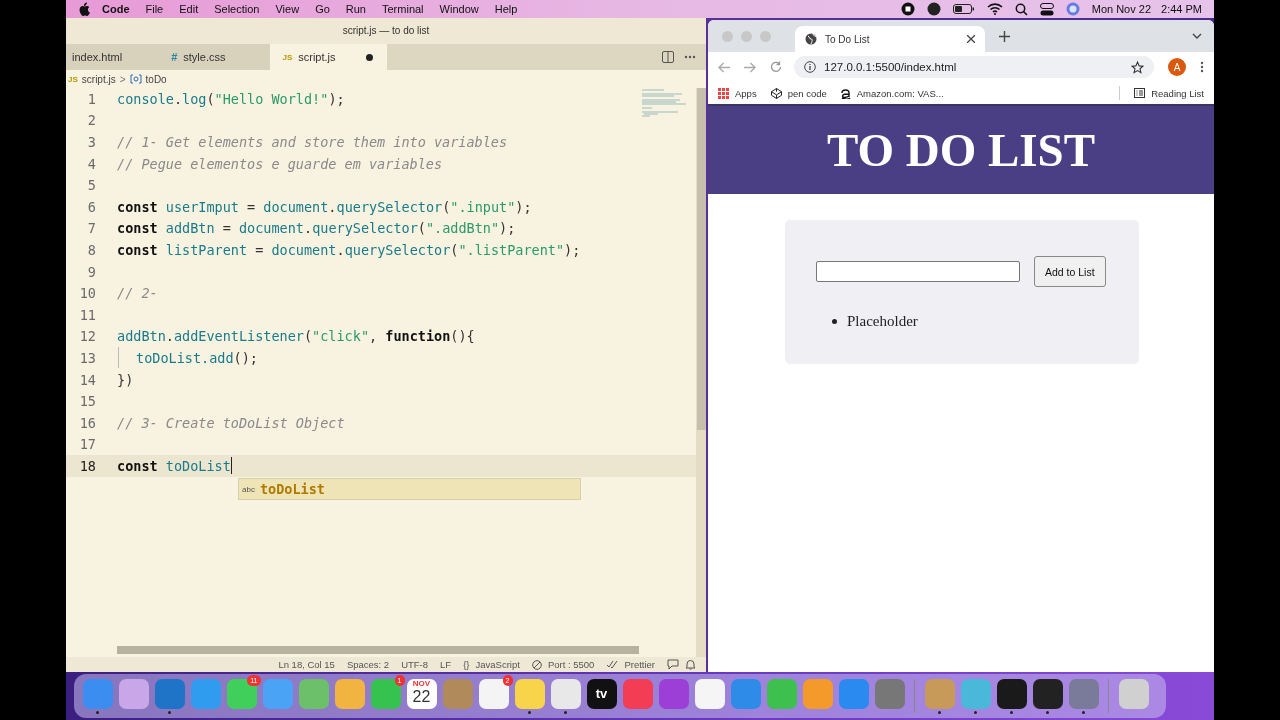 The height and width of the screenshot is (720, 1280). Describe the element at coordinates (961, 150) in the screenshot. I see `page-heading: TO DO LIST` at that location.